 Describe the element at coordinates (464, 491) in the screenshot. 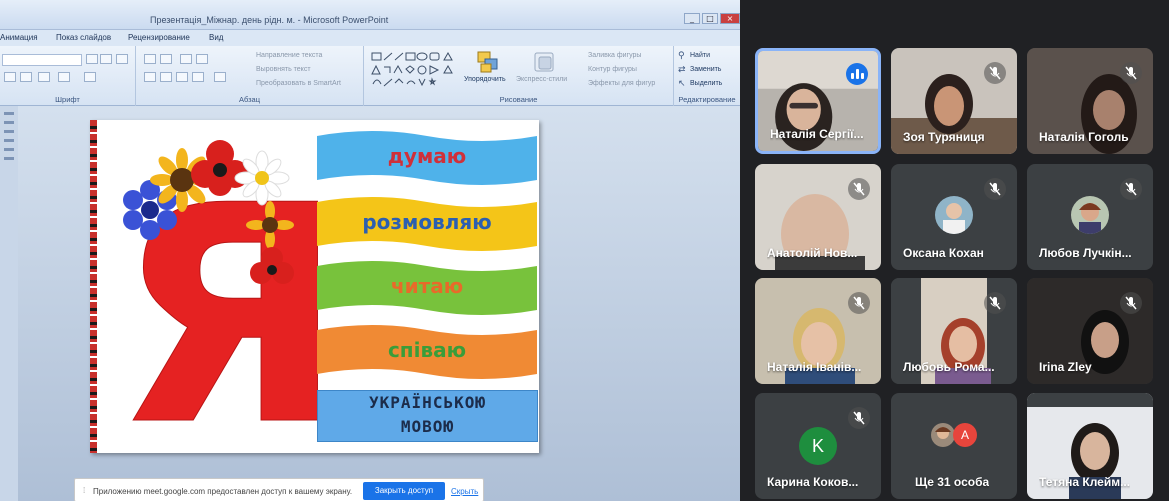

I see `hide-link: Скрыть` at that location.